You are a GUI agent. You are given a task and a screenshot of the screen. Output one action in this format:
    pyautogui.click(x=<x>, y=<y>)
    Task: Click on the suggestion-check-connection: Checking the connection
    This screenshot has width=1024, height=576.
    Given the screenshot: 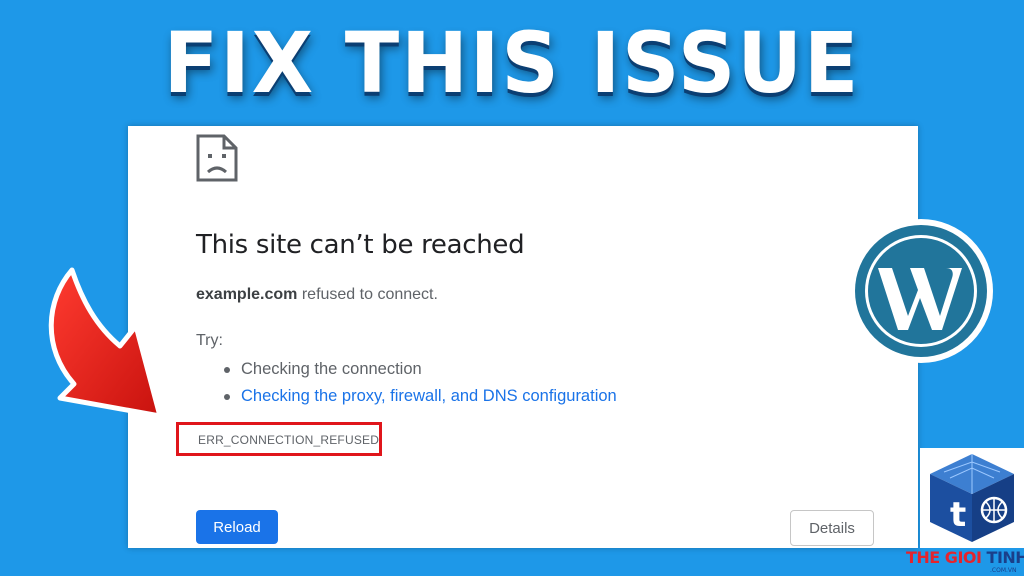 What is the action you would take?
    pyautogui.click(x=331, y=369)
    